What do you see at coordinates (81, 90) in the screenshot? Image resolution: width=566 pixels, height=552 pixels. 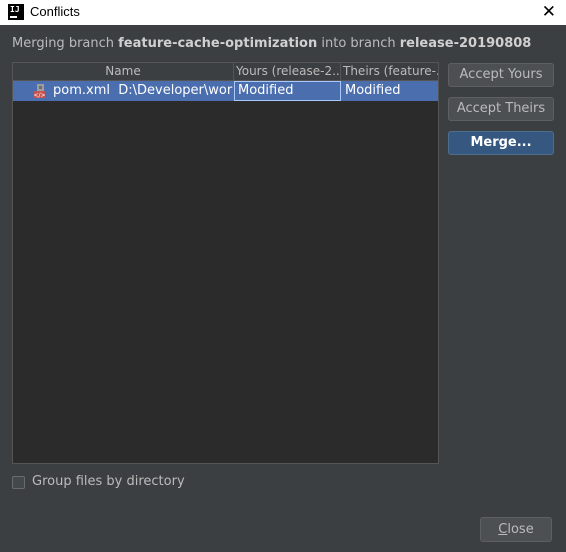 I see `file-name: pom.xml` at bounding box center [81, 90].